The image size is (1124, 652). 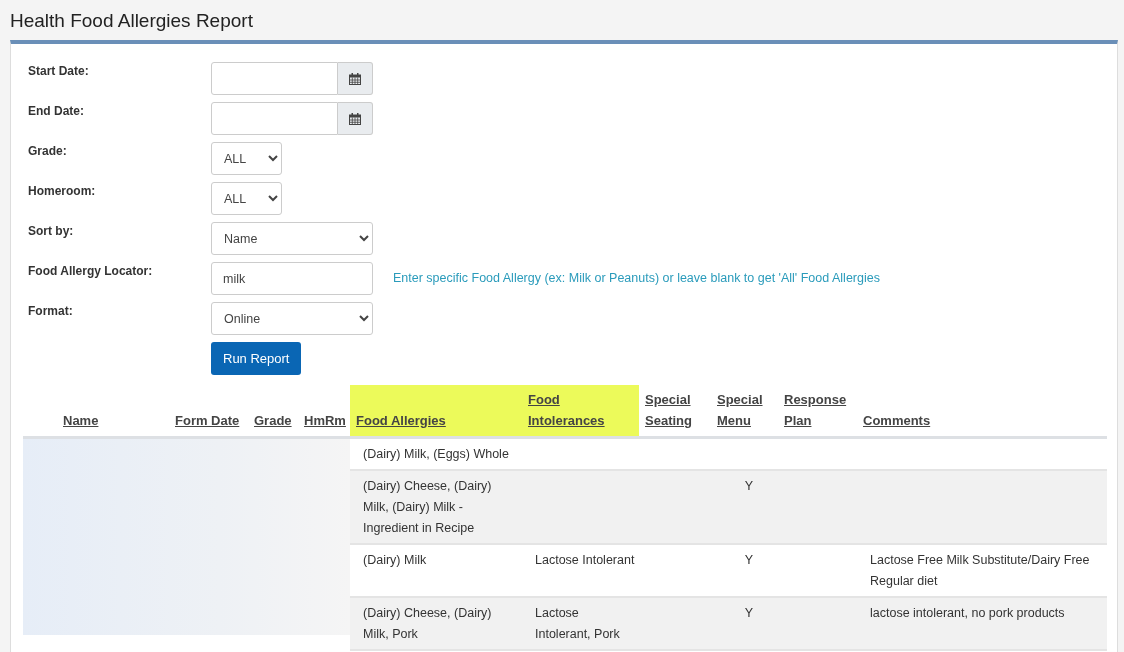 I want to click on table-cell: Lactose Free Milk Substitute/Dairy Free Regular diet, so click(x=980, y=570).